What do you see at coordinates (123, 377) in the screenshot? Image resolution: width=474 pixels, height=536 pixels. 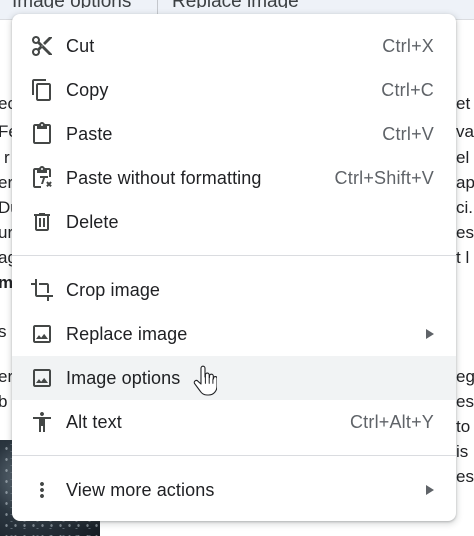 I see `menu-item-label: Image options` at bounding box center [123, 377].